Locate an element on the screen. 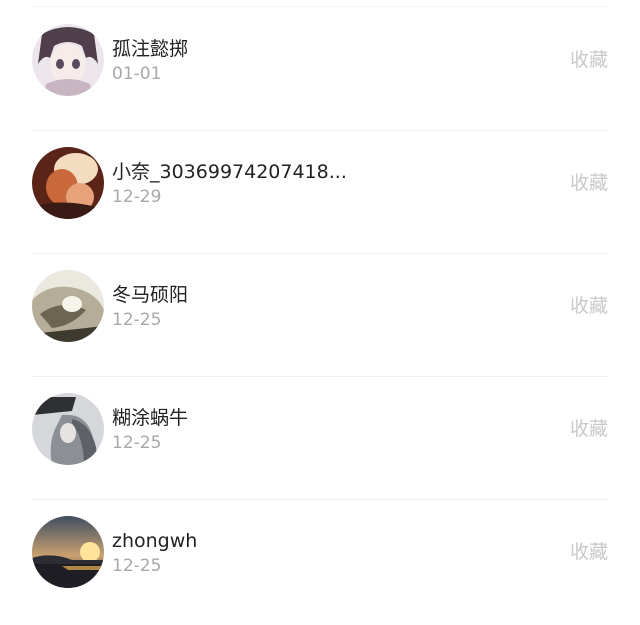 This screenshot has height=625, width=640. post-date: 12-29 is located at coordinates (137, 197).